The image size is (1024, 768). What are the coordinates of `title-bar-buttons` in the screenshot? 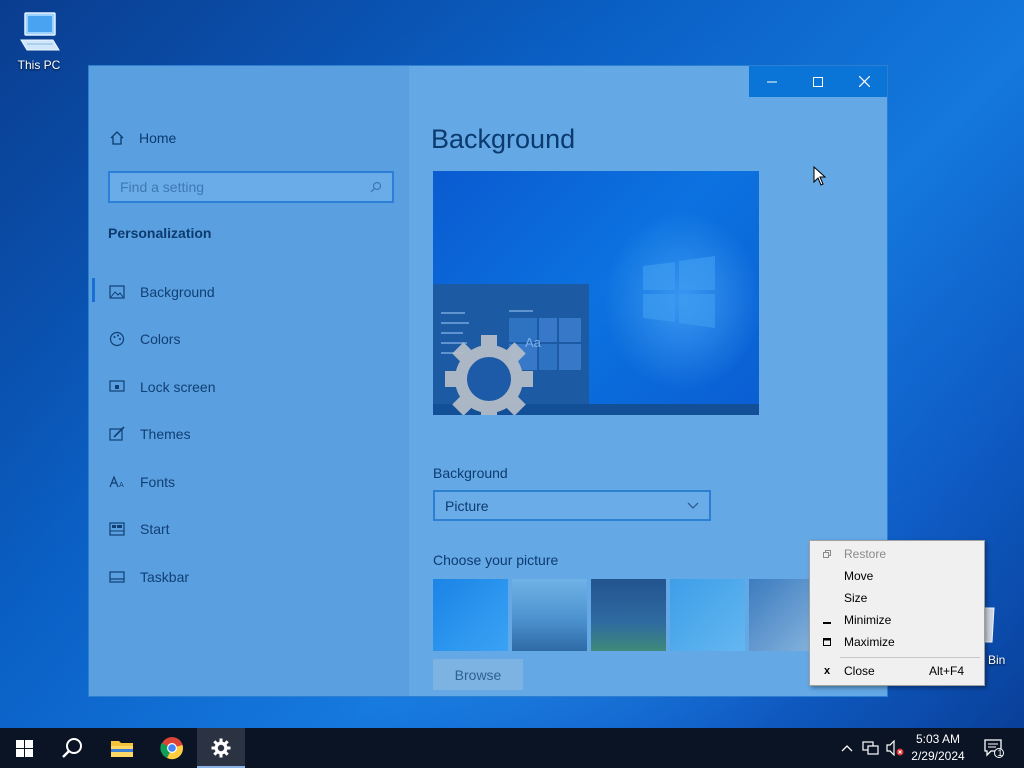 It's located at (818, 81).